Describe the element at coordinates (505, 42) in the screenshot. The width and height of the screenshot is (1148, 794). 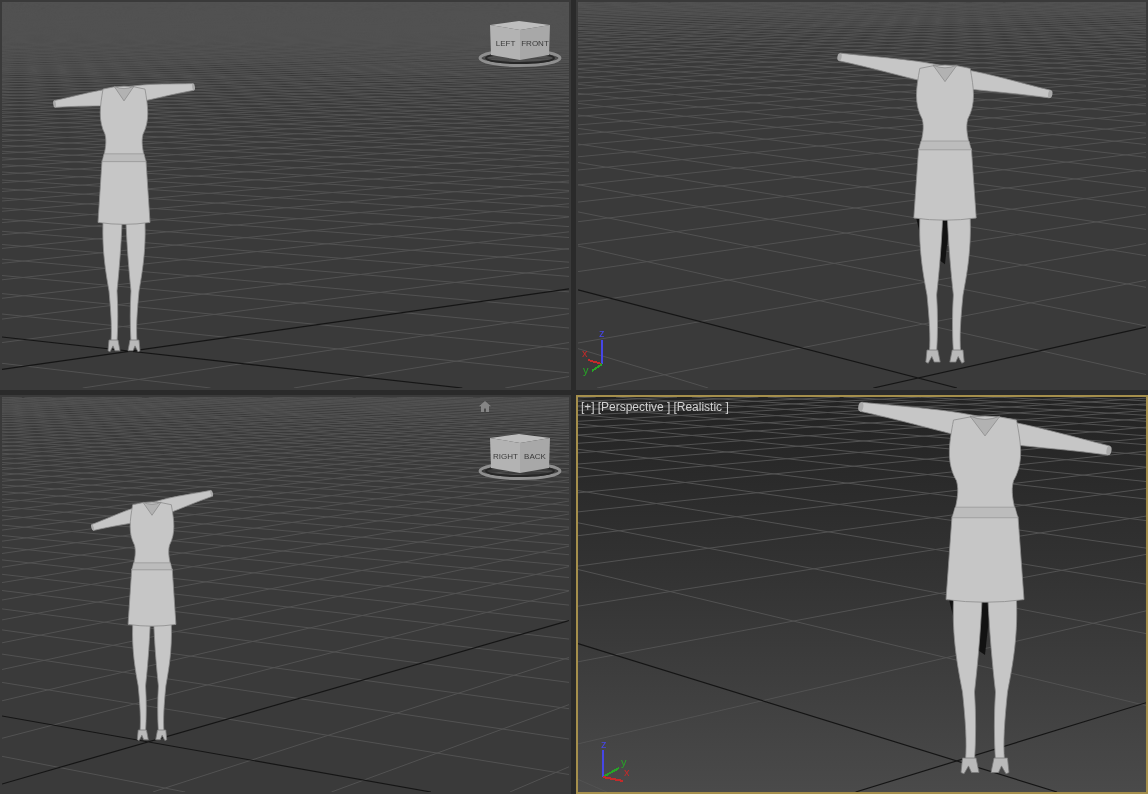
I see `view-cube-face: LEFT` at that location.